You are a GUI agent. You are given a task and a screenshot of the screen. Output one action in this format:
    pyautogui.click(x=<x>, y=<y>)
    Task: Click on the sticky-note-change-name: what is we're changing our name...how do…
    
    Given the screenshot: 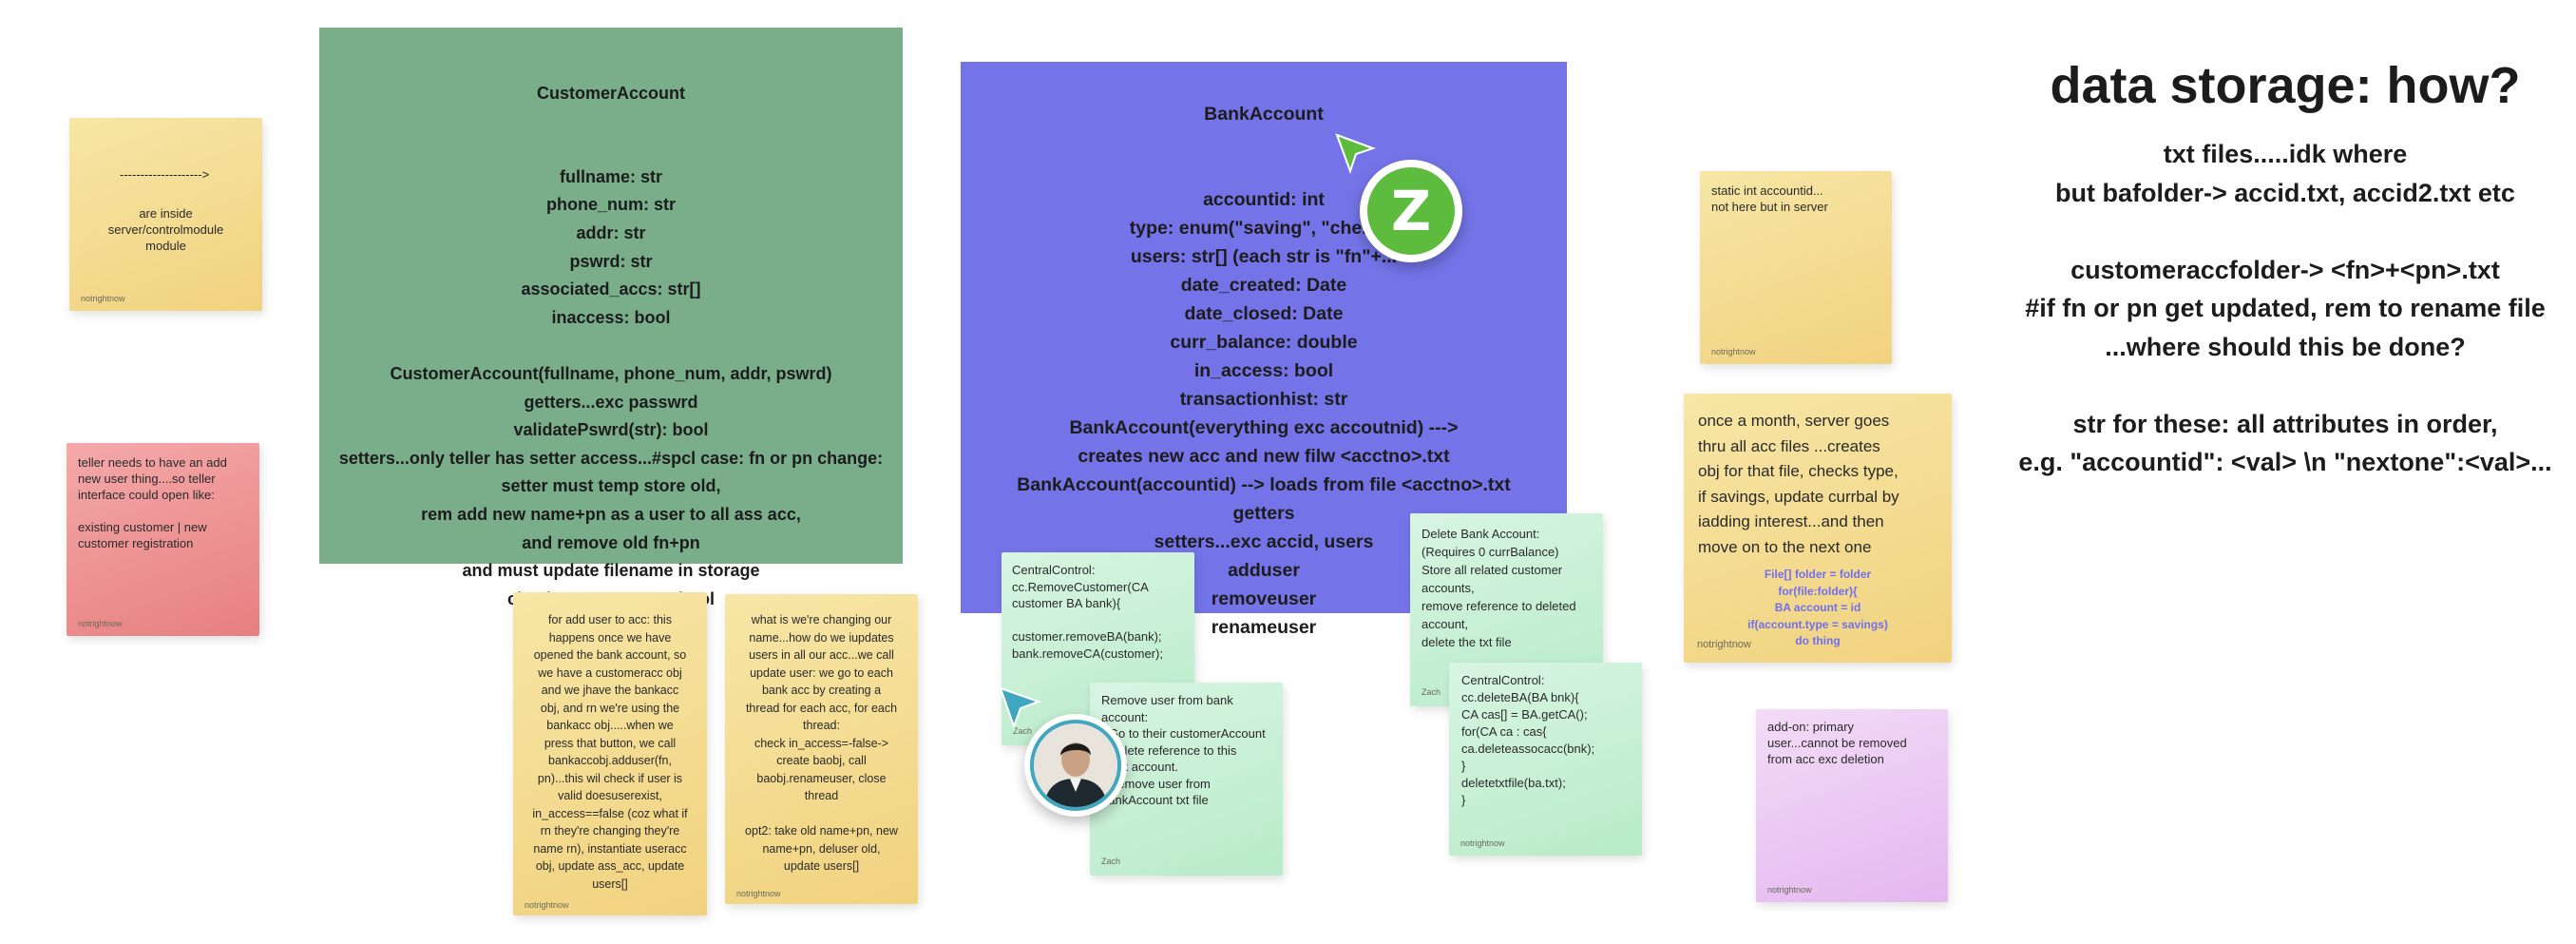 What is the action you would take?
    pyautogui.click(x=821, y=749)
    